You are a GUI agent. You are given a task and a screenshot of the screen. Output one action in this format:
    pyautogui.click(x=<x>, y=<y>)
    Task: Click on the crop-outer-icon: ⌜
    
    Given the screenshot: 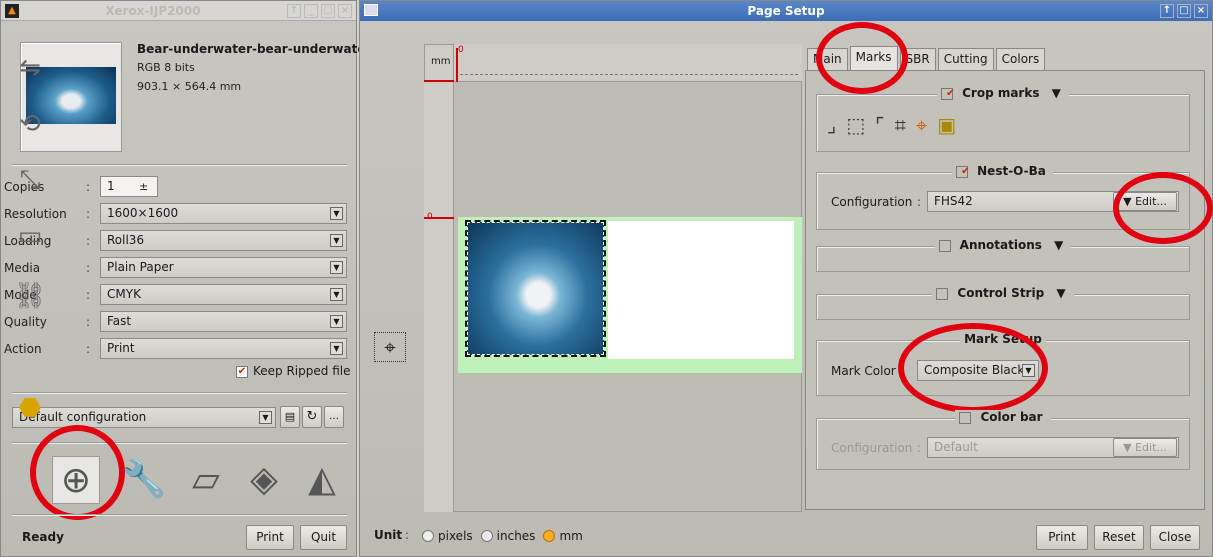 What is the action you would take?
    pyautogui.click(x=879, y=125)
    